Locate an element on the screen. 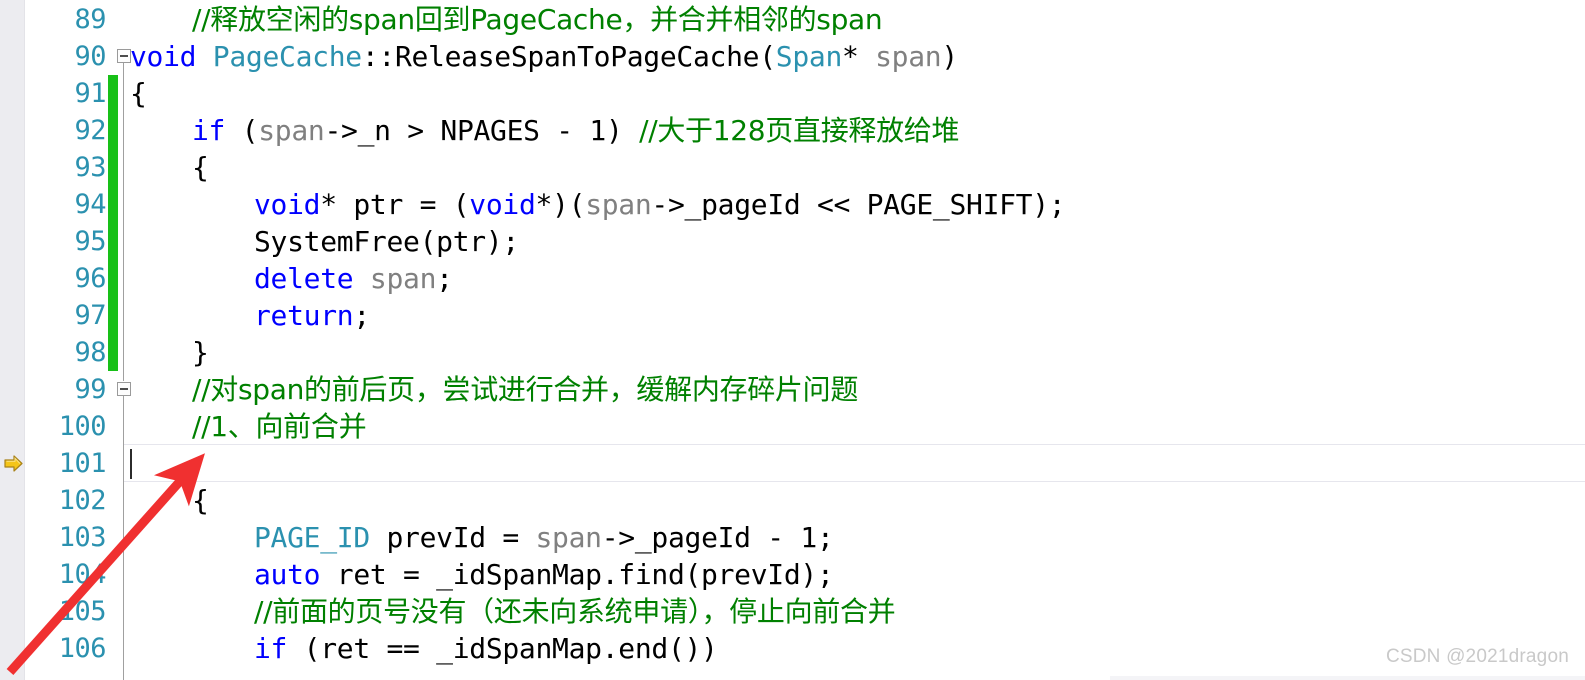 This screenshot has width=1585, height=680. code-token-pun: prevId = is located at coordinates (452, 537).